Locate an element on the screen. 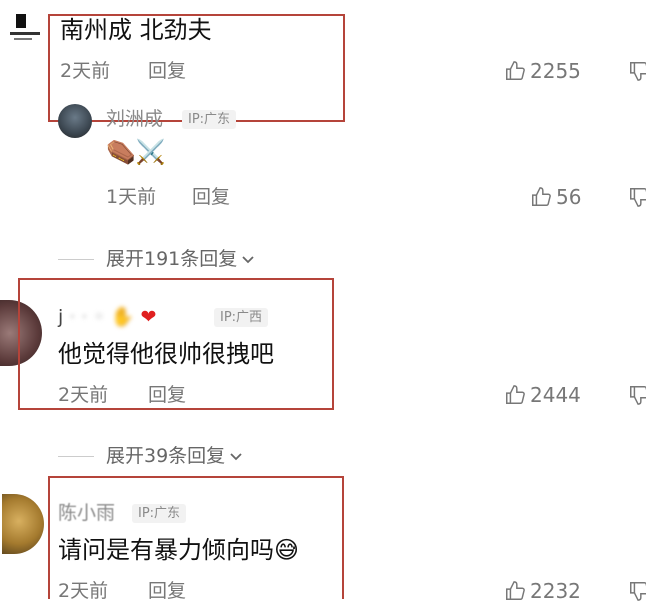 The width and height of the screenshot is (646, 606). expand-label: 展开191条回复 is located at coordinates (172, 259).